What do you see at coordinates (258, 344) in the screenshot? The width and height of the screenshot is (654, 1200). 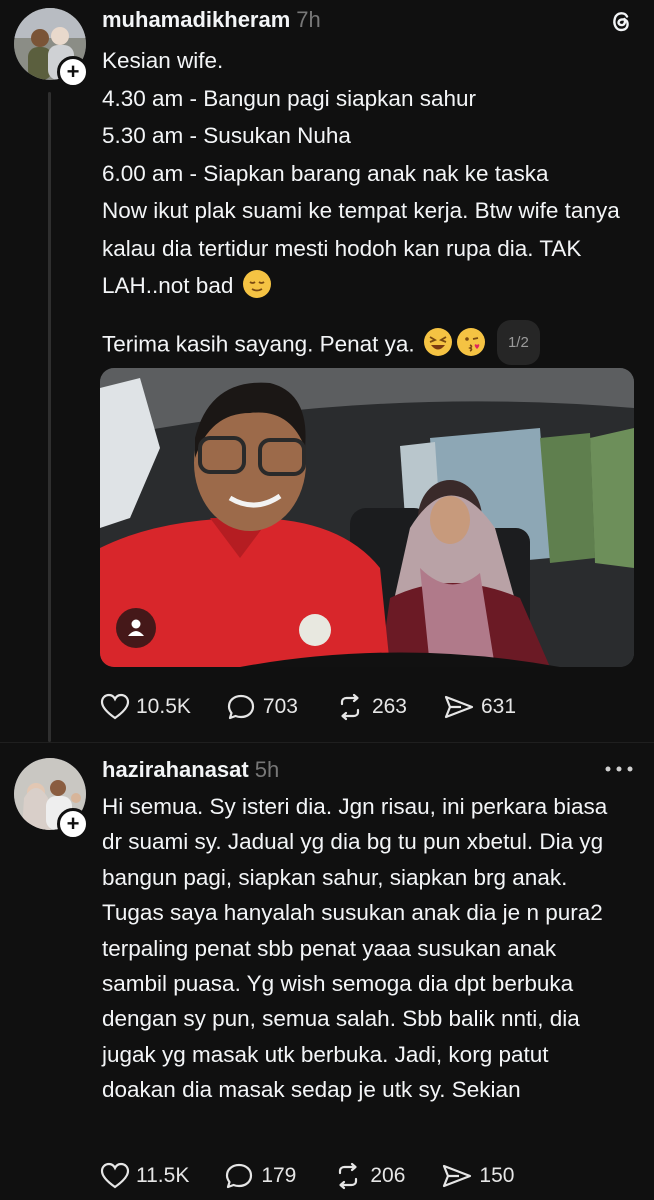 I see `post-closing-text: Terima kasih sayang. Penat ya.` at bounding box center [258, 344].